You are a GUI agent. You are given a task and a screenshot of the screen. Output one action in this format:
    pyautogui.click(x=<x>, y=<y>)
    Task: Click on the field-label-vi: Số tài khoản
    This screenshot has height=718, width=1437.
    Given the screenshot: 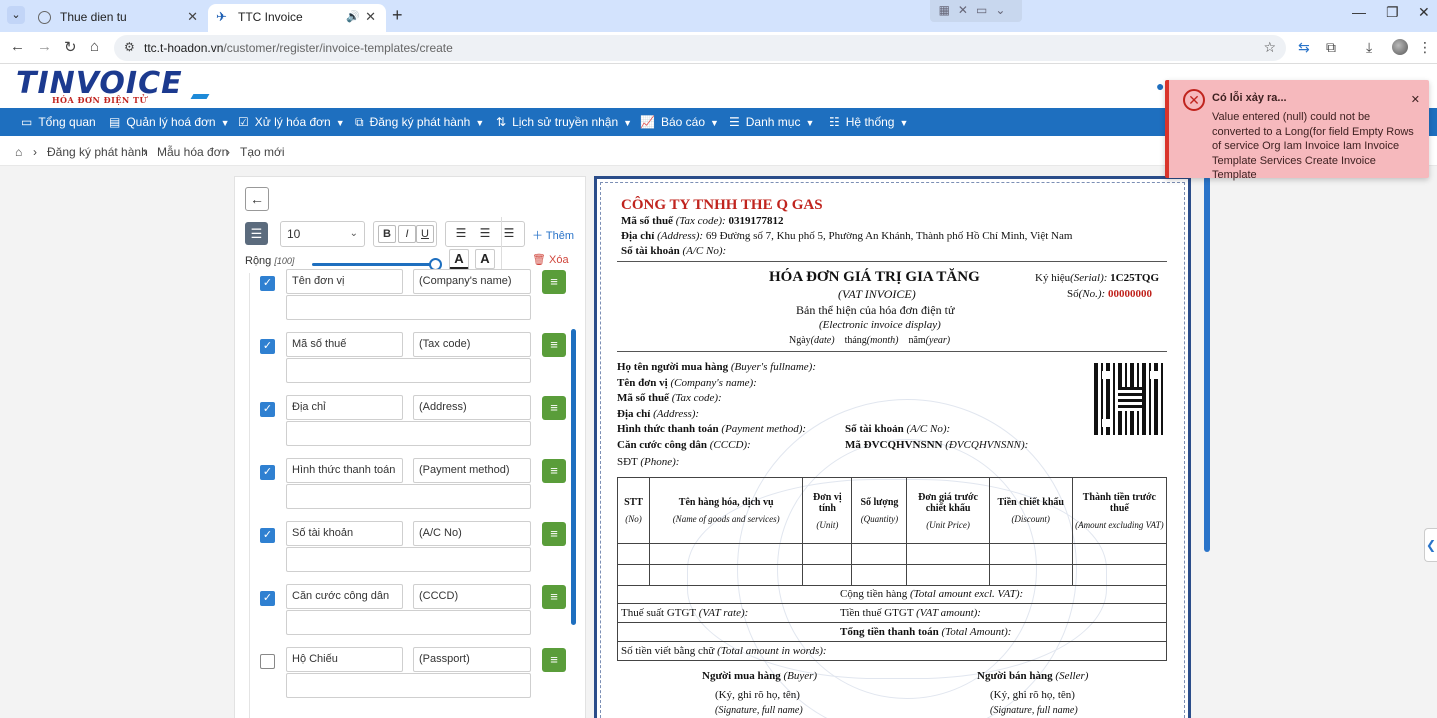 What is the action you would take?
    pyautogui.click(x=344, y=533)
    